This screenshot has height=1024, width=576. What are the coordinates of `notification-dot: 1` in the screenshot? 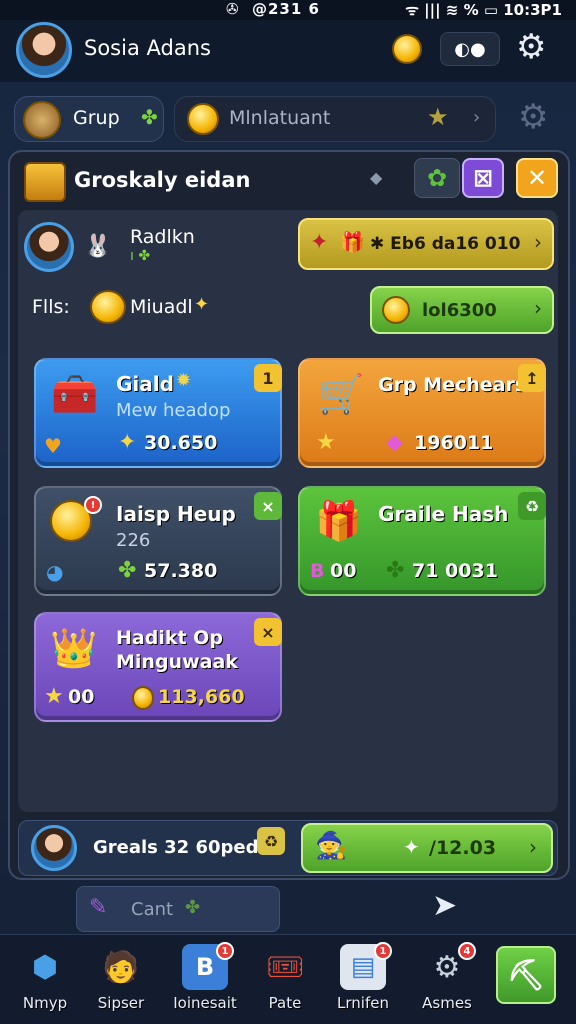 It's located at (383, 951).